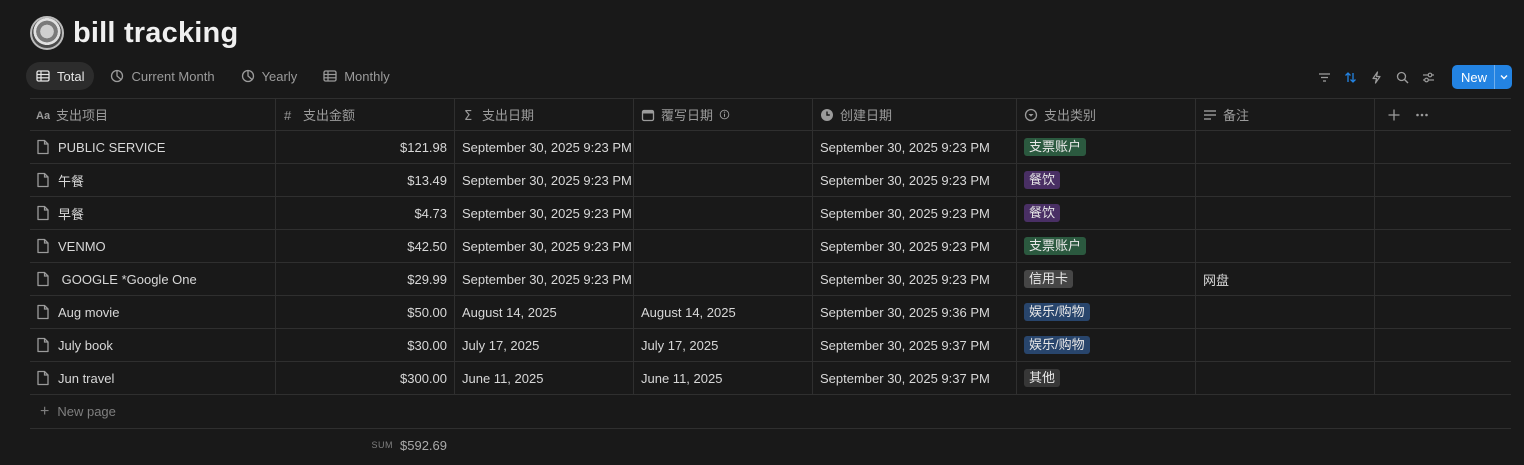 The image size is (1524, 465). What do you see at coordinates (544, 378) in the screenshot?
I see `cell-date: June 11, 2025` at bounding box center [544, 378].